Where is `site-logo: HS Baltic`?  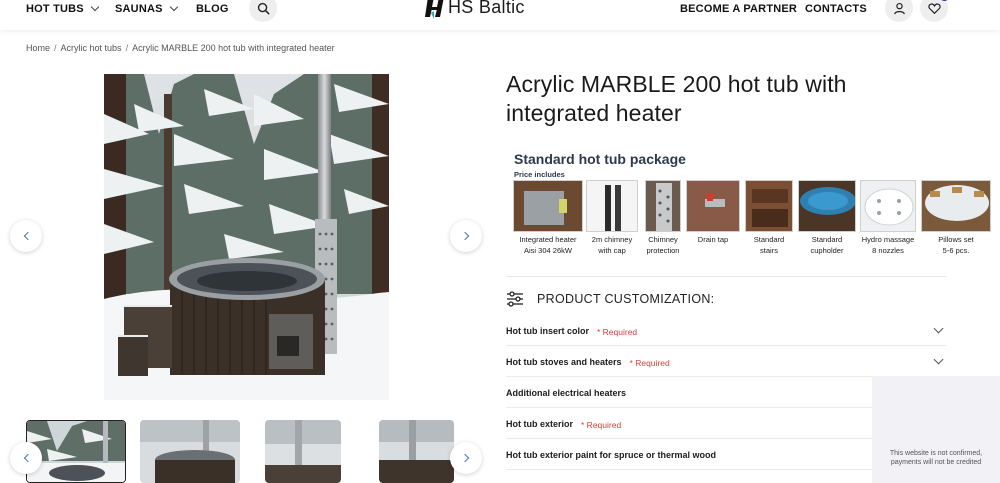
site-logo: HS Baltic is located at coordinates (475, 10).